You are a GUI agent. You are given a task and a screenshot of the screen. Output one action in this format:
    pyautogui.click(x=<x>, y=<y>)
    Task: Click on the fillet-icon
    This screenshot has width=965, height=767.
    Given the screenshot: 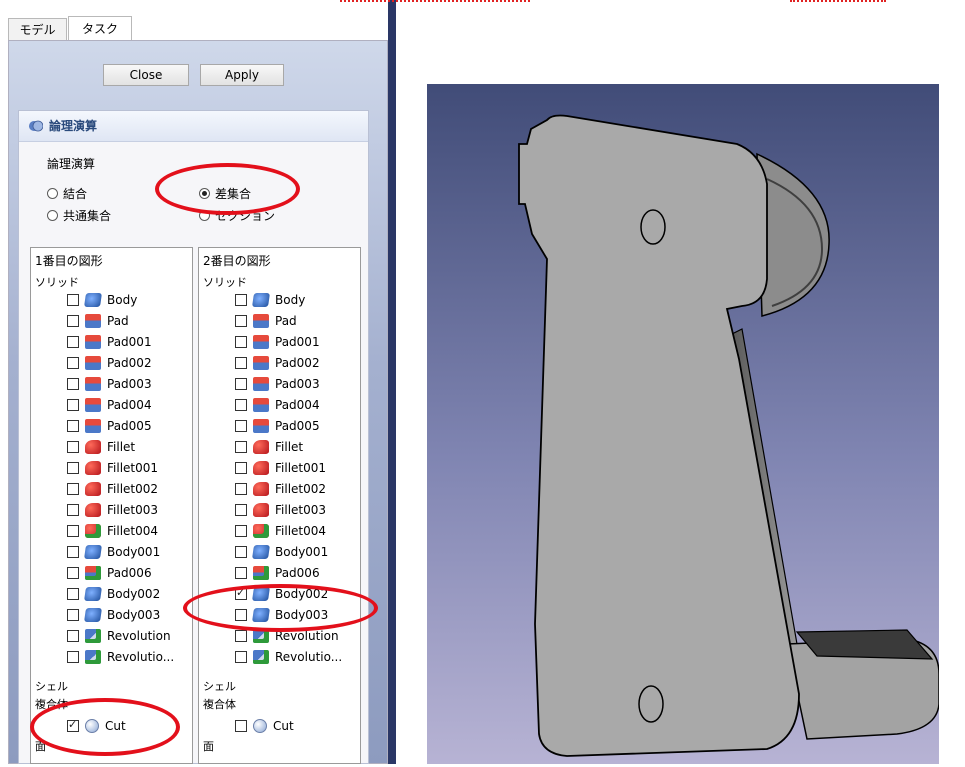 What is the action you would take?
    pyautogui.click(x=93, y=510)
    